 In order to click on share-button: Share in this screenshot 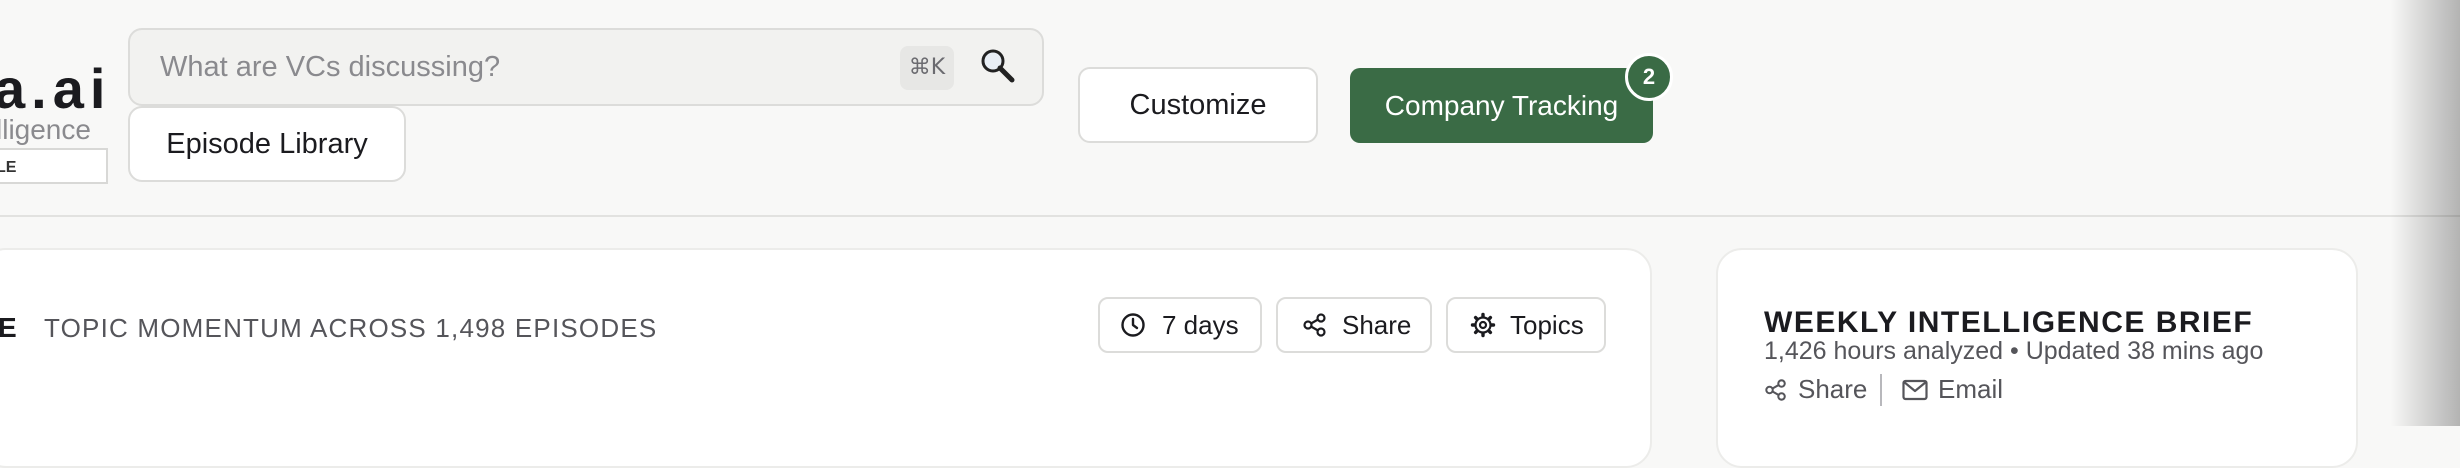, I will do `click(1354, 325)`.